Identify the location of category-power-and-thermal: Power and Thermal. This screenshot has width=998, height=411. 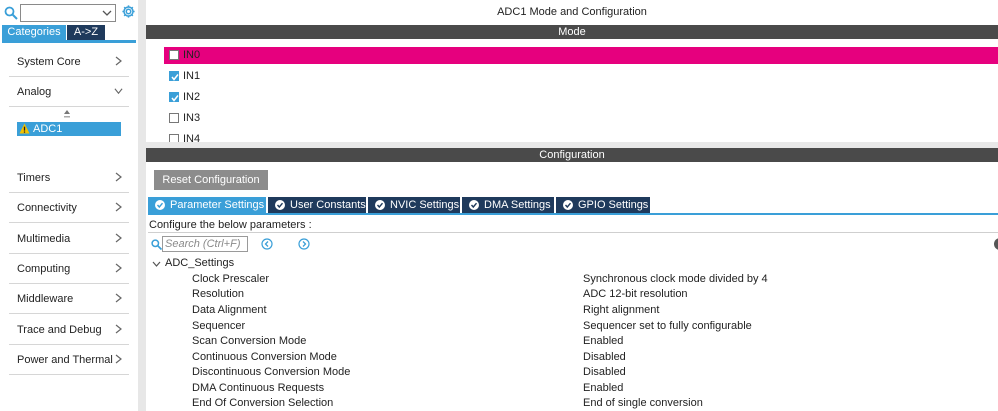
(69, 360).